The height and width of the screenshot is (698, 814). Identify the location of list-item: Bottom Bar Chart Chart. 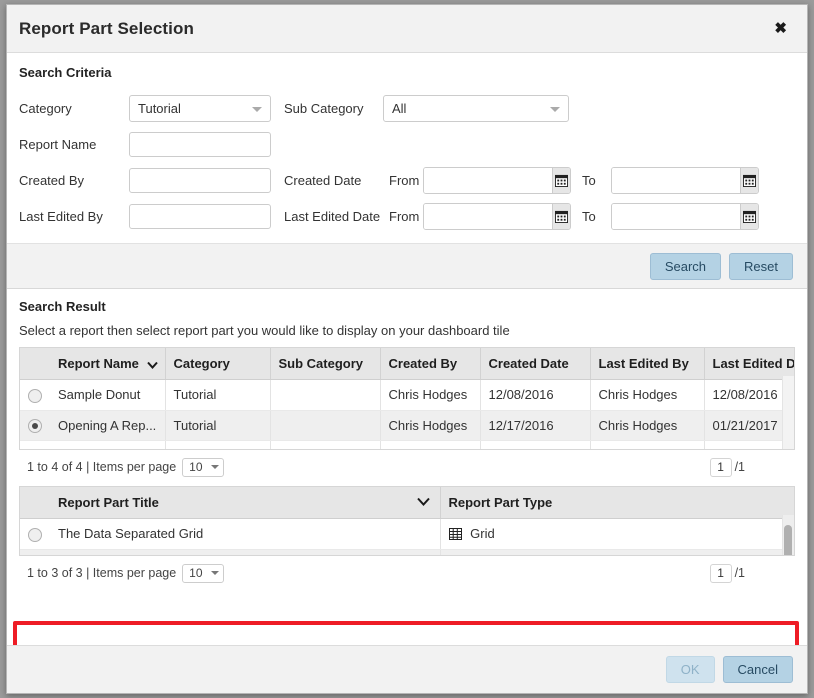
(407, 552).